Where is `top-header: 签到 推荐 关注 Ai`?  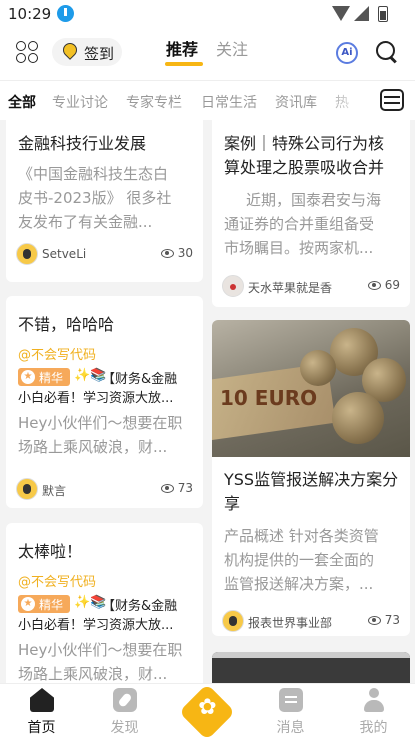
top-header: 签到 推荐 关注 Ai is located at coordinates (207, 54).